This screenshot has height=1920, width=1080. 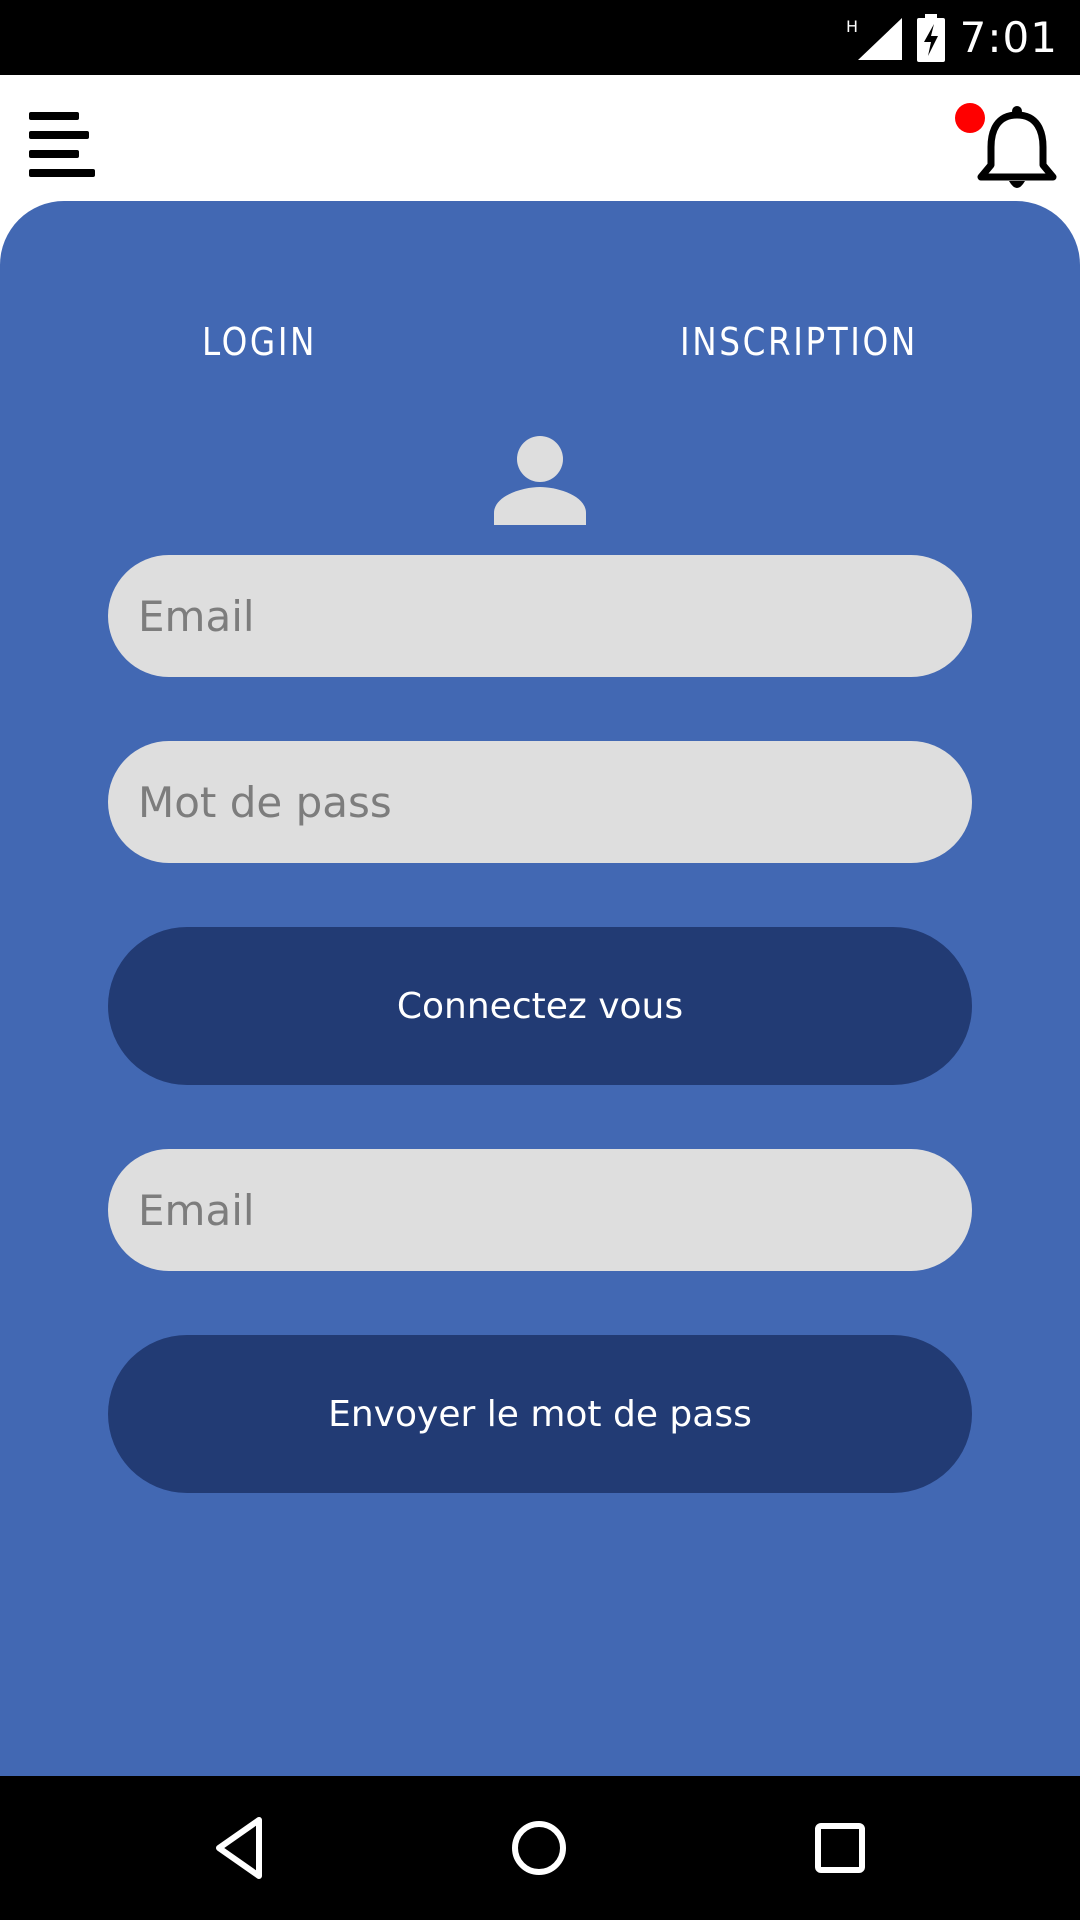 I want to click on signal-icon: H, so click(x=874, y=38).